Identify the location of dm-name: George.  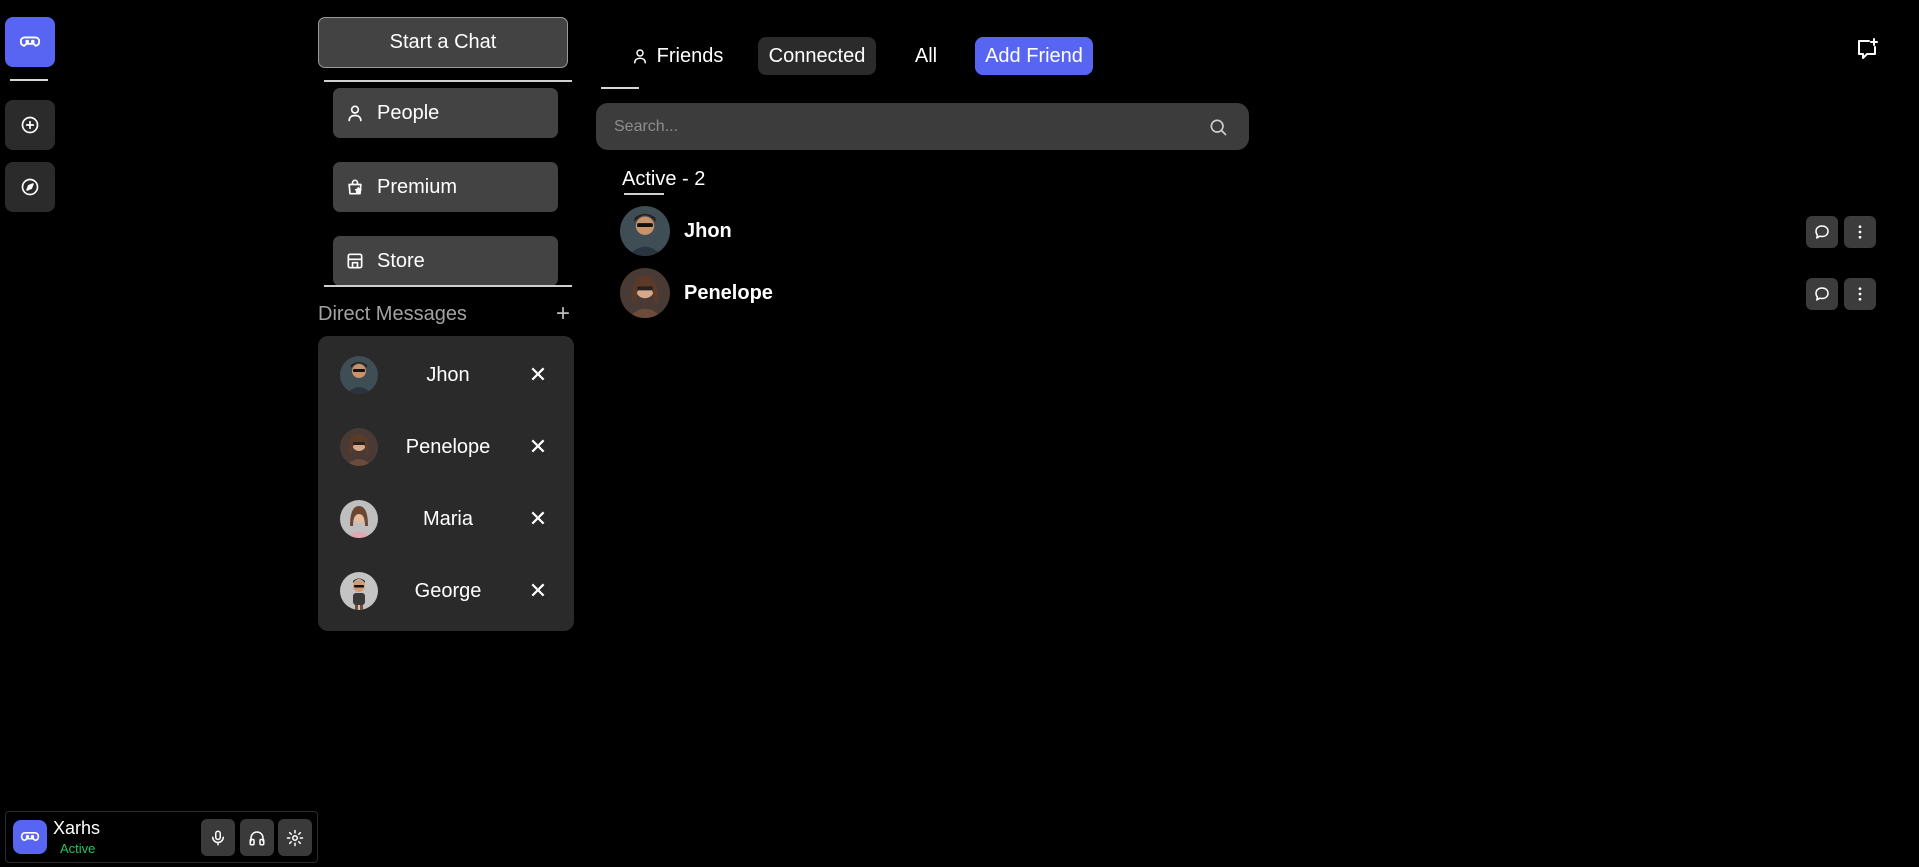
(448, 590).